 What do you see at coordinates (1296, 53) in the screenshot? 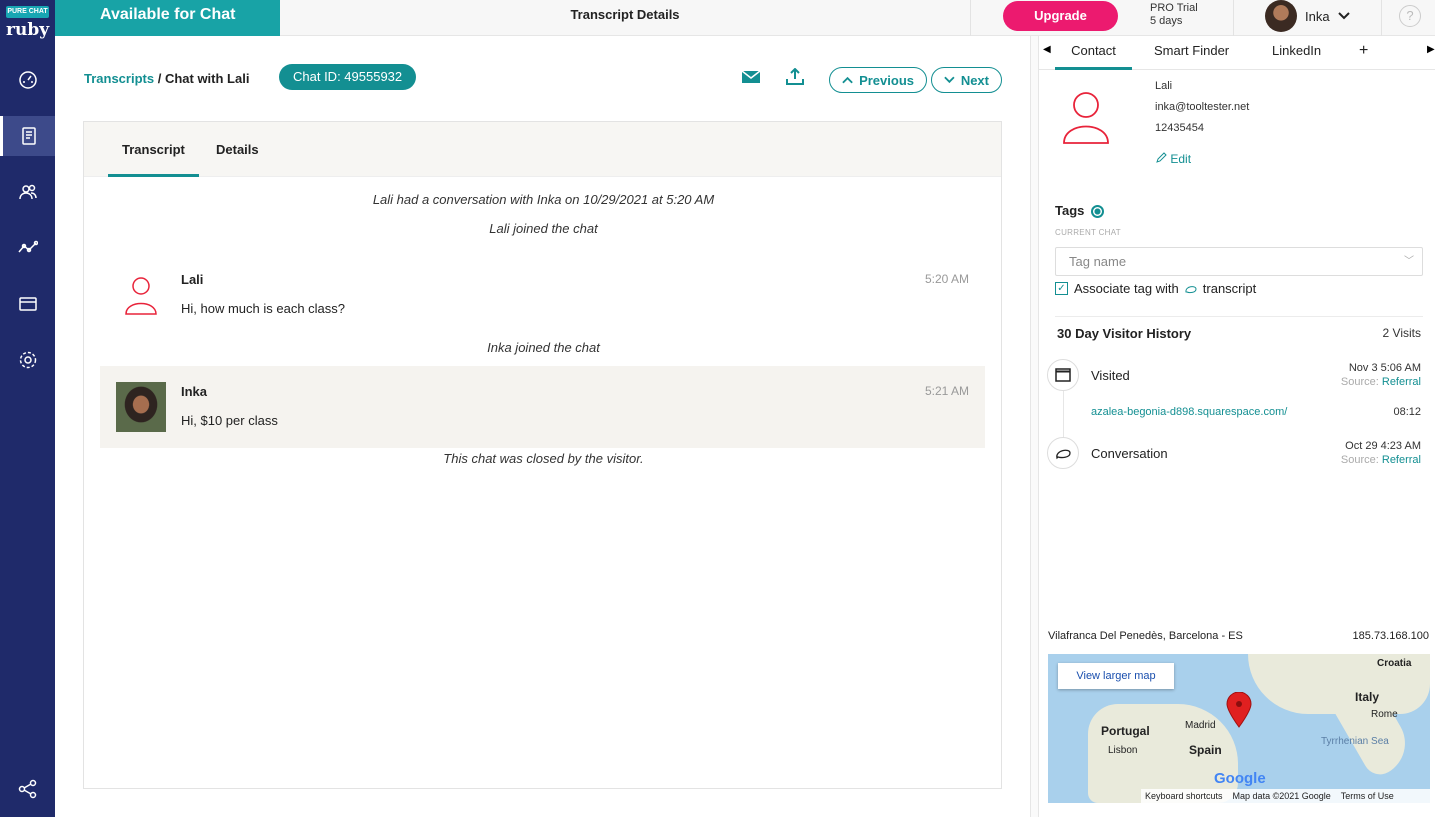
I see `tab-linkedin: LinkedIn` at bounding box center [1296, 53].